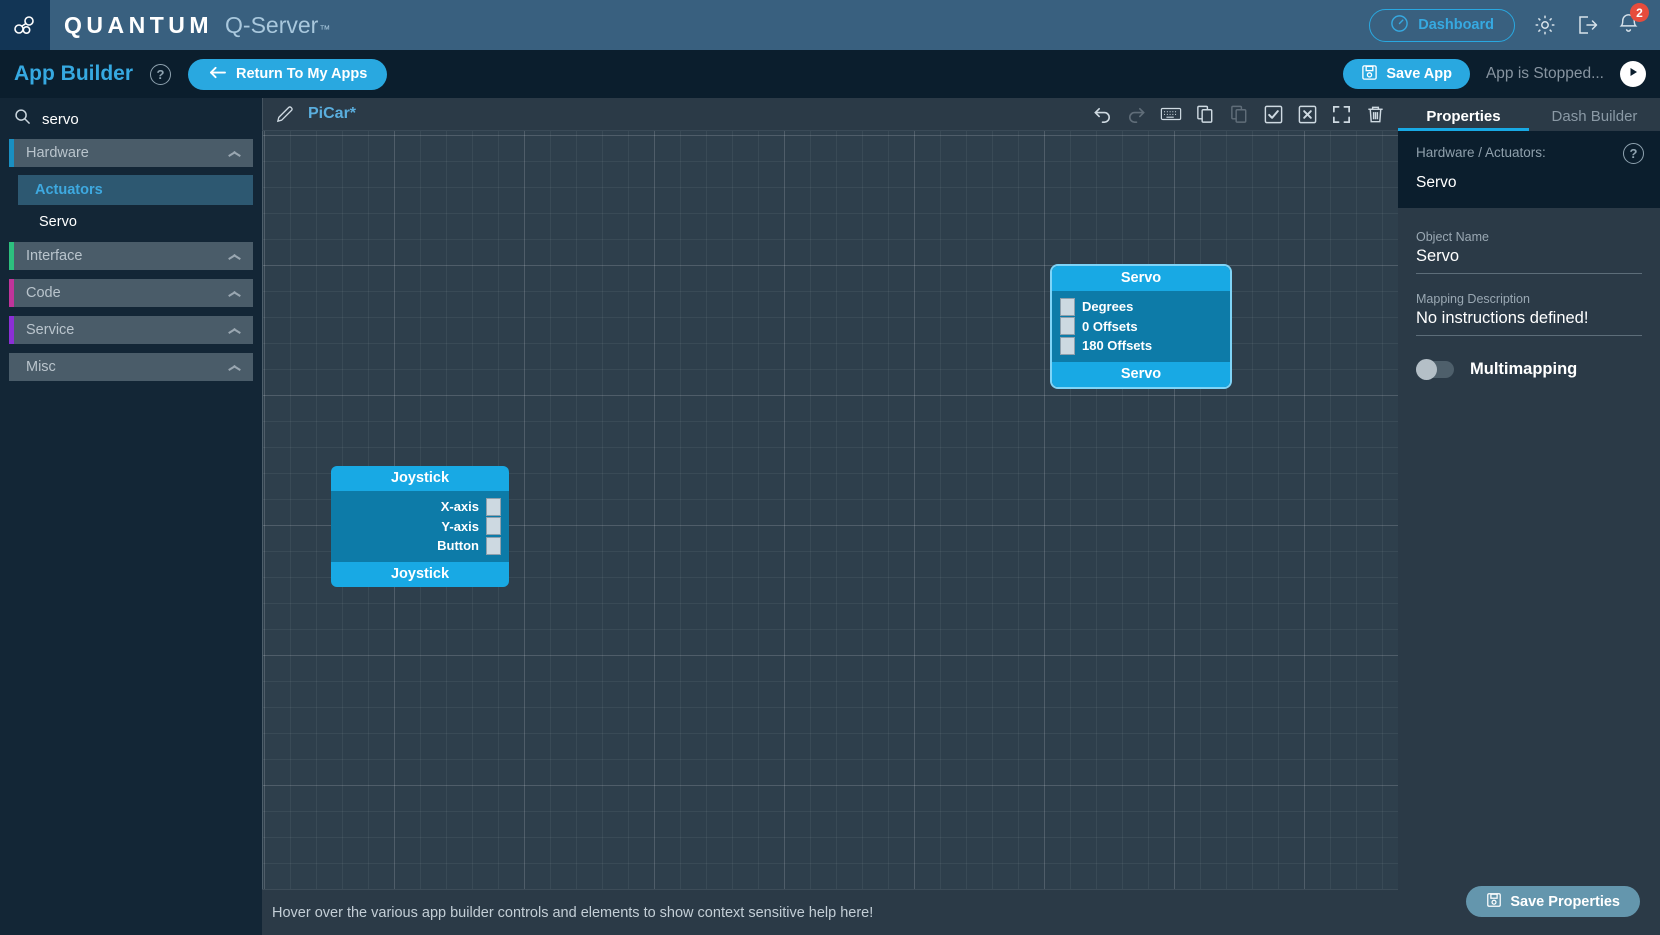  I want to click on category-label: Service, so click(50, 330).